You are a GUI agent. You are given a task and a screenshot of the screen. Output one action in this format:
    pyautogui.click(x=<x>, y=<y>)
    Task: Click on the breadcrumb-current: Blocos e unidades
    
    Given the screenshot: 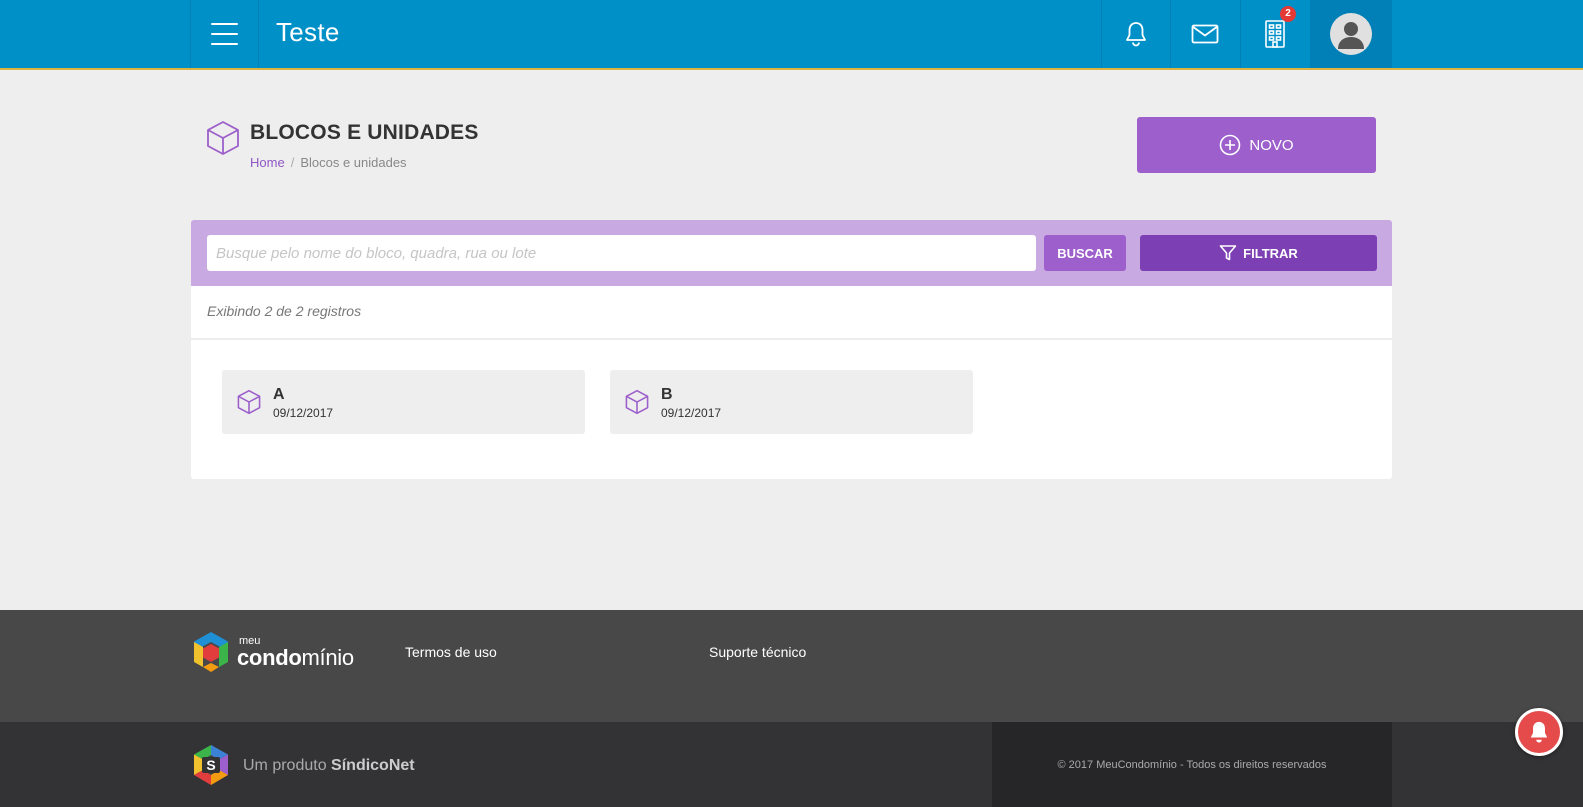 What is the action you would take?
    pyautogui.click(x=353, y=162)
    